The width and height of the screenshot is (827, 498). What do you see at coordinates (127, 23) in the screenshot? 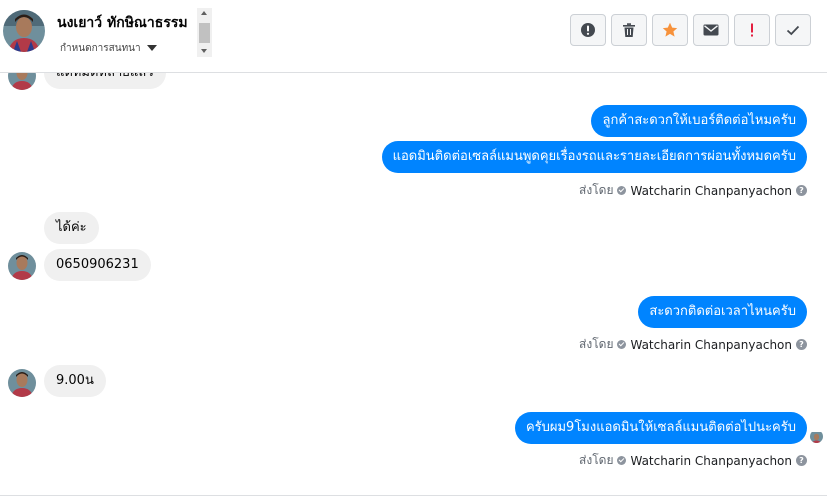
I see `contact-name: นงเยาว์ ทักษิณาธรรม` at bounding box center [127, 23].